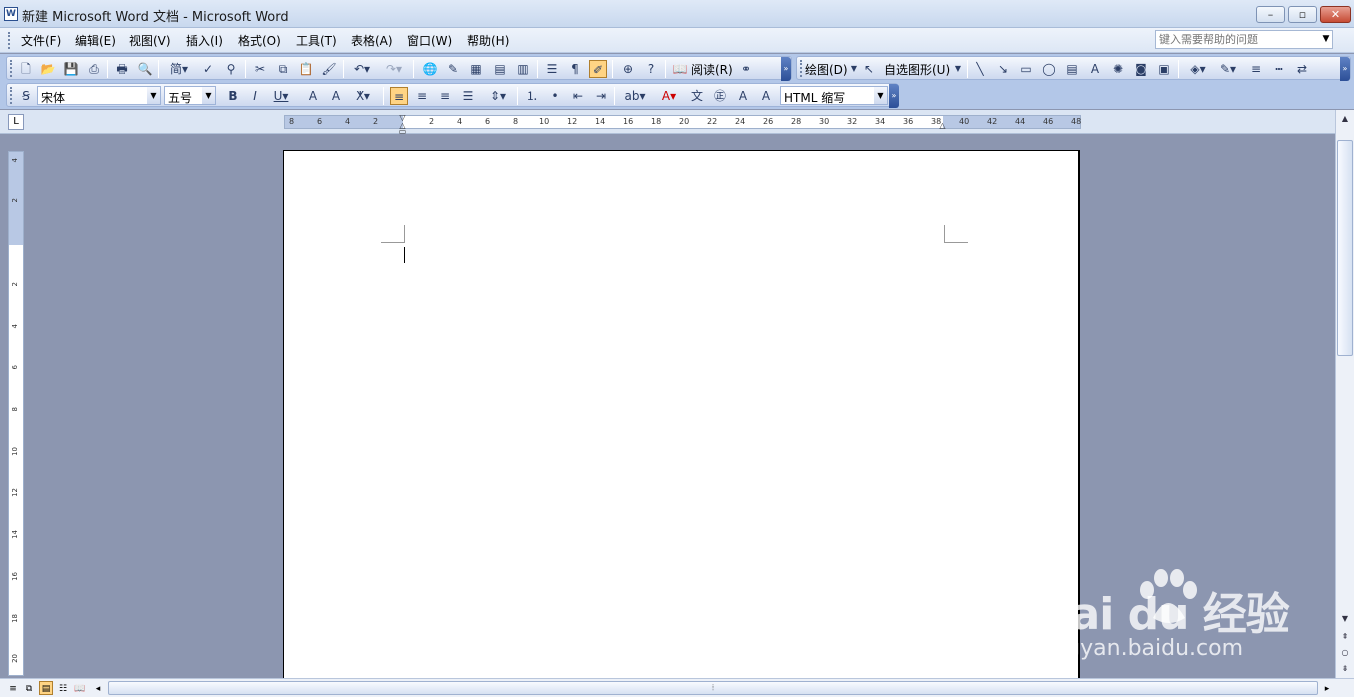  What do you see at coordinates (190, 95) in the screenshot?
I see `font-size-combo: 五号 ▼` at bounding box center [190, 95].